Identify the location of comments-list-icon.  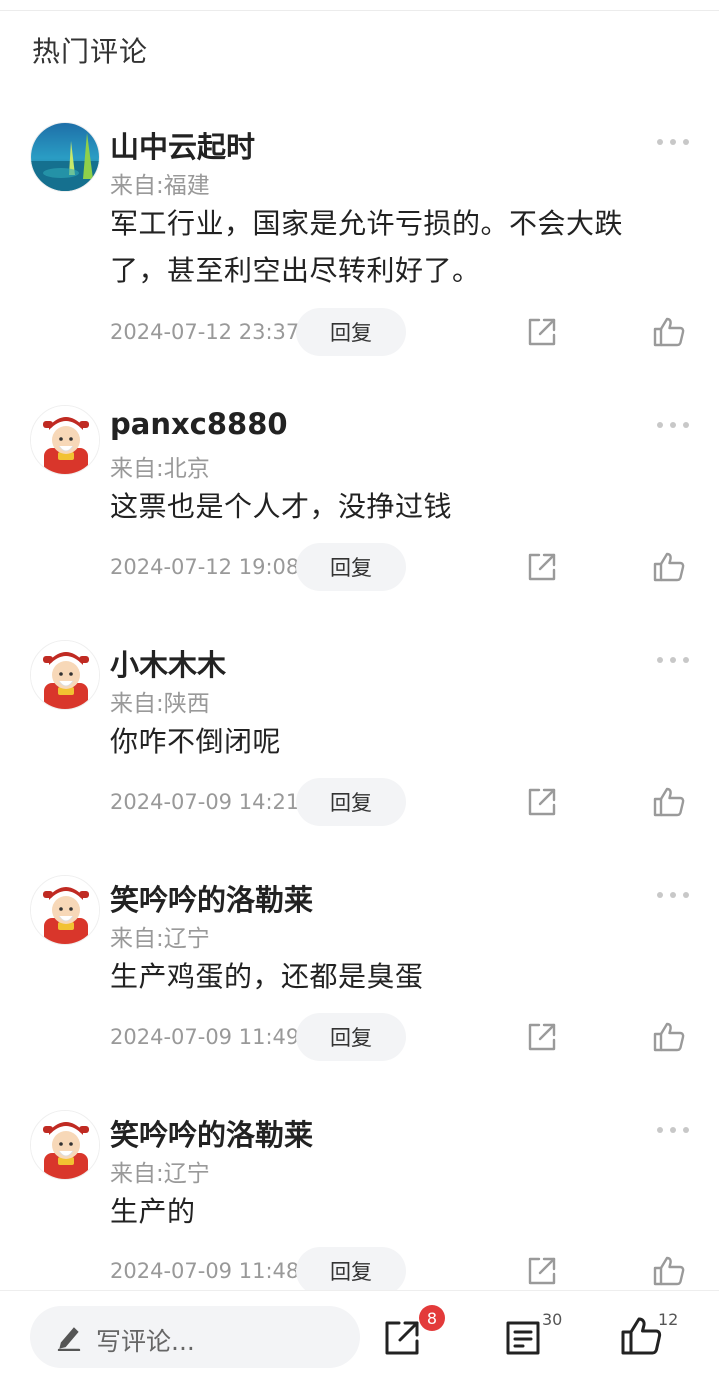
(523, 1338).